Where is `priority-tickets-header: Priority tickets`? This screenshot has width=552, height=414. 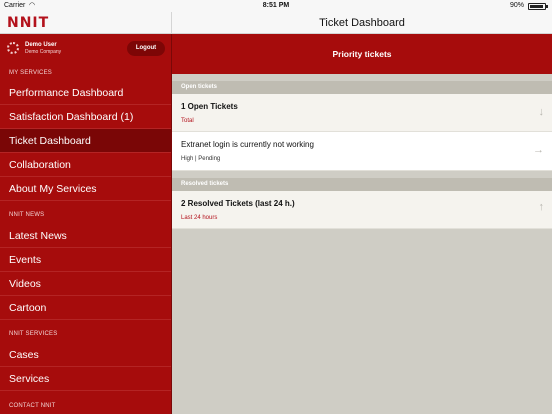 priority-tickets-header: Priority tickets is located at coordinates (362, 54).